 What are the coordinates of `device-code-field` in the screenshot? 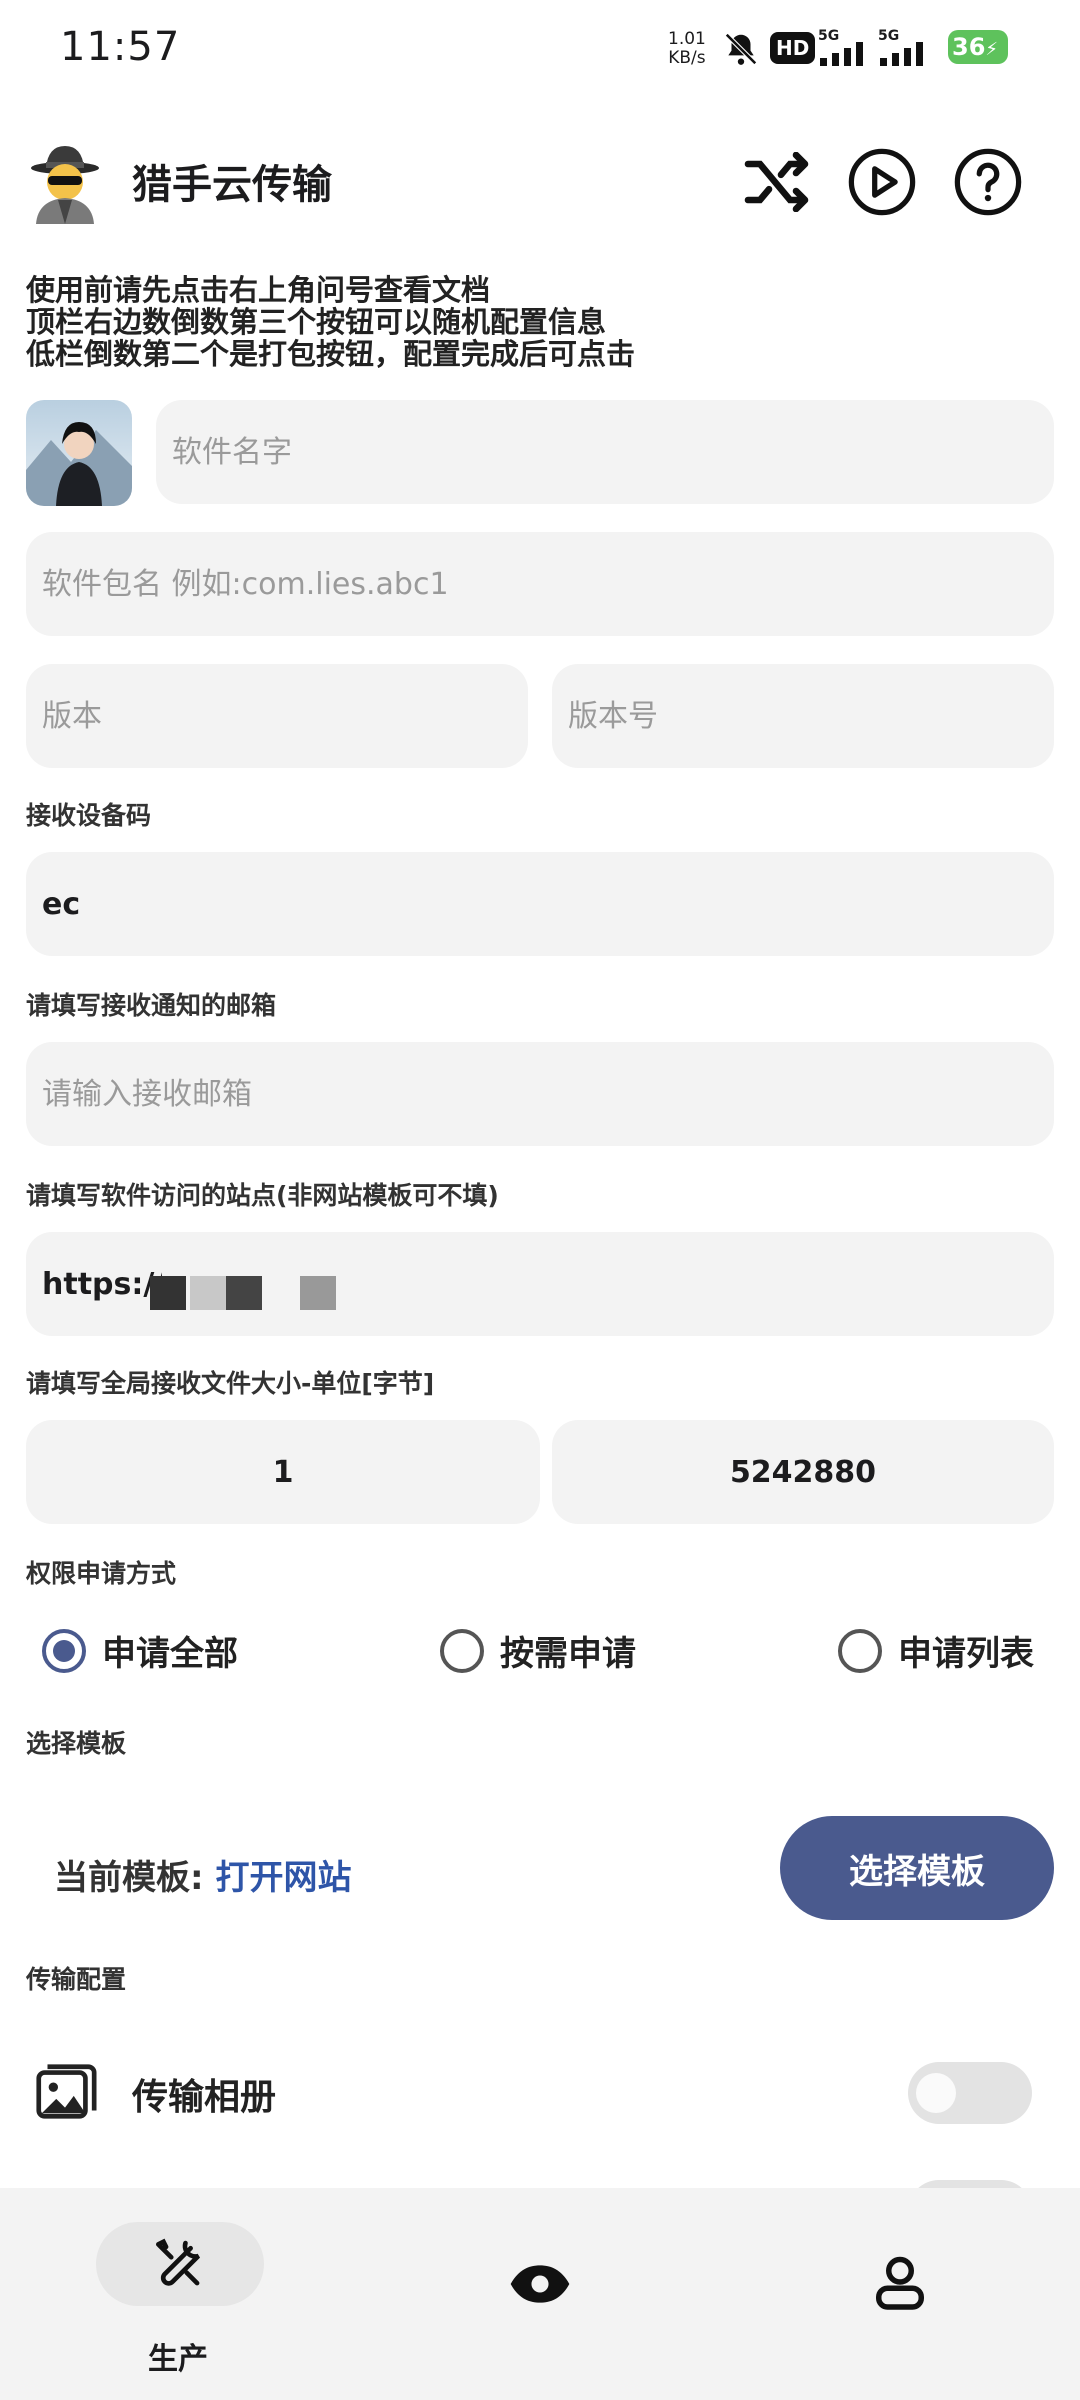 It's located at (540, 904).